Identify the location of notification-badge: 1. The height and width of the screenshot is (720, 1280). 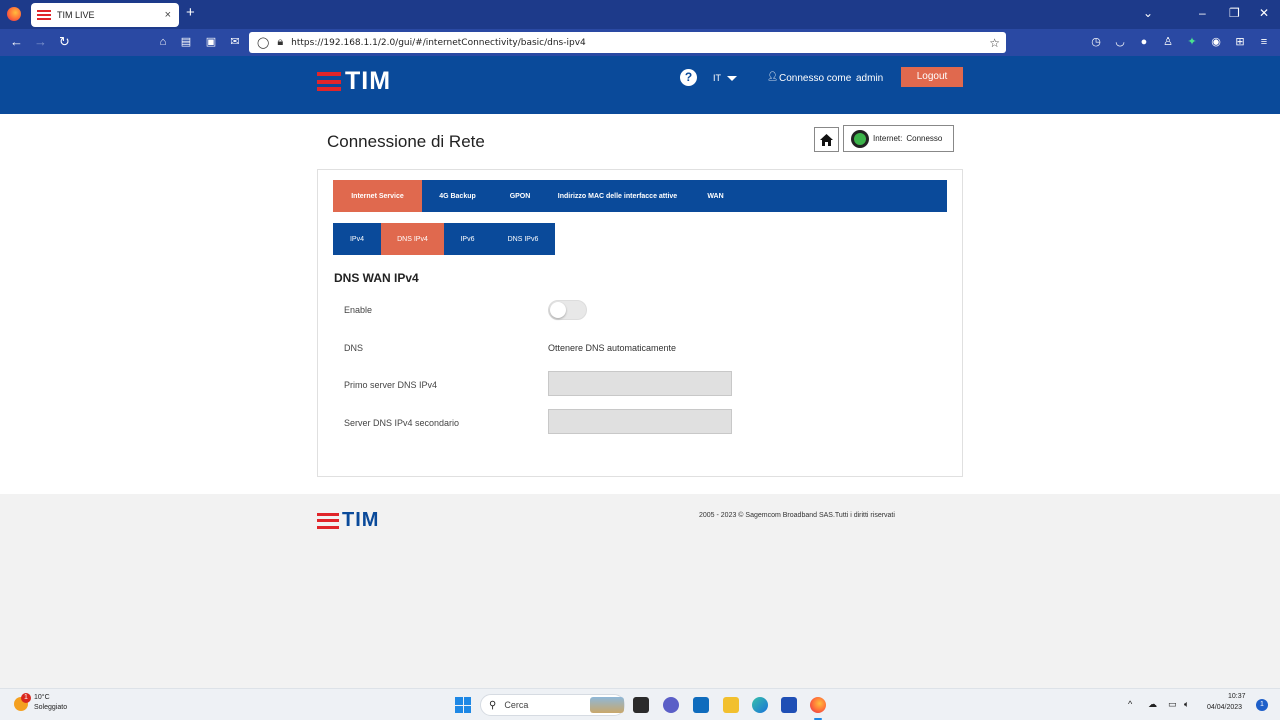
(1262, 705).